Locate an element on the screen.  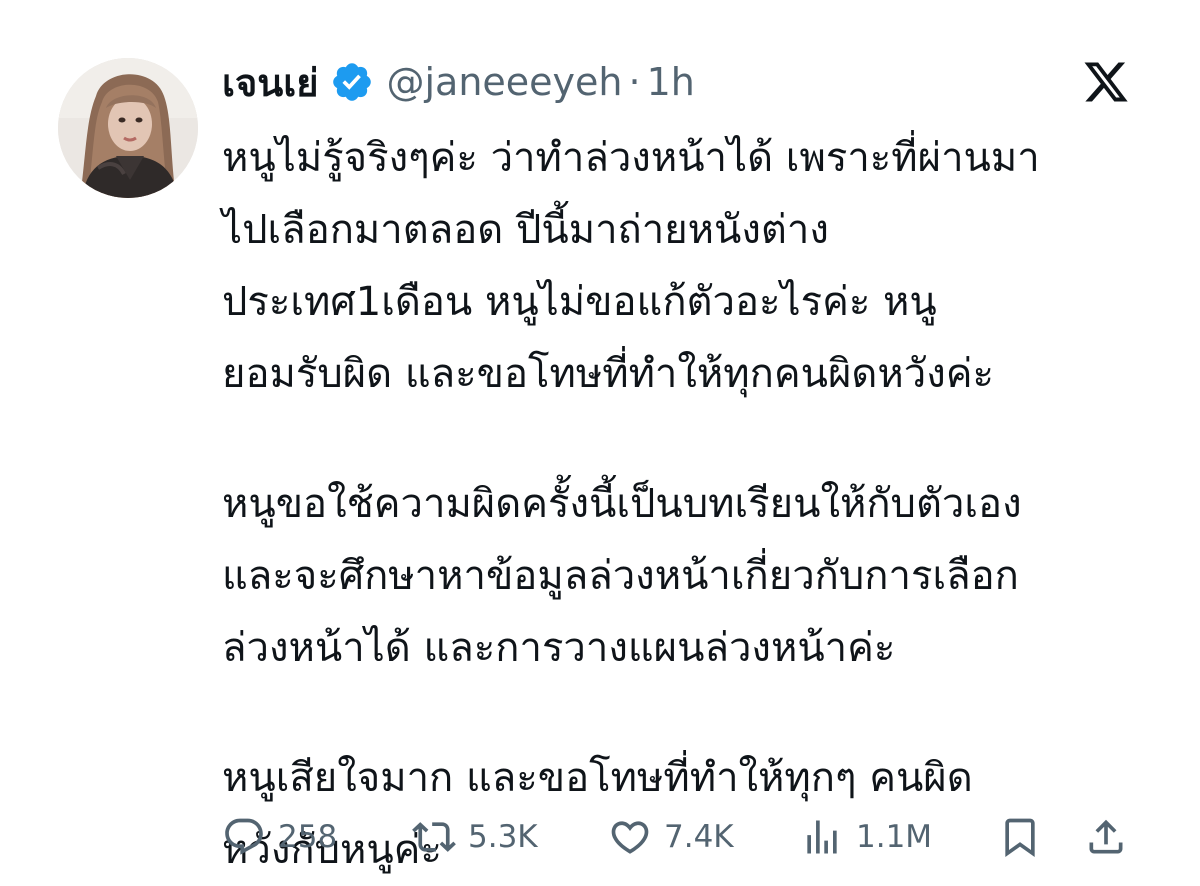
views-button: 1.1M is located at coordinates (866, 837).